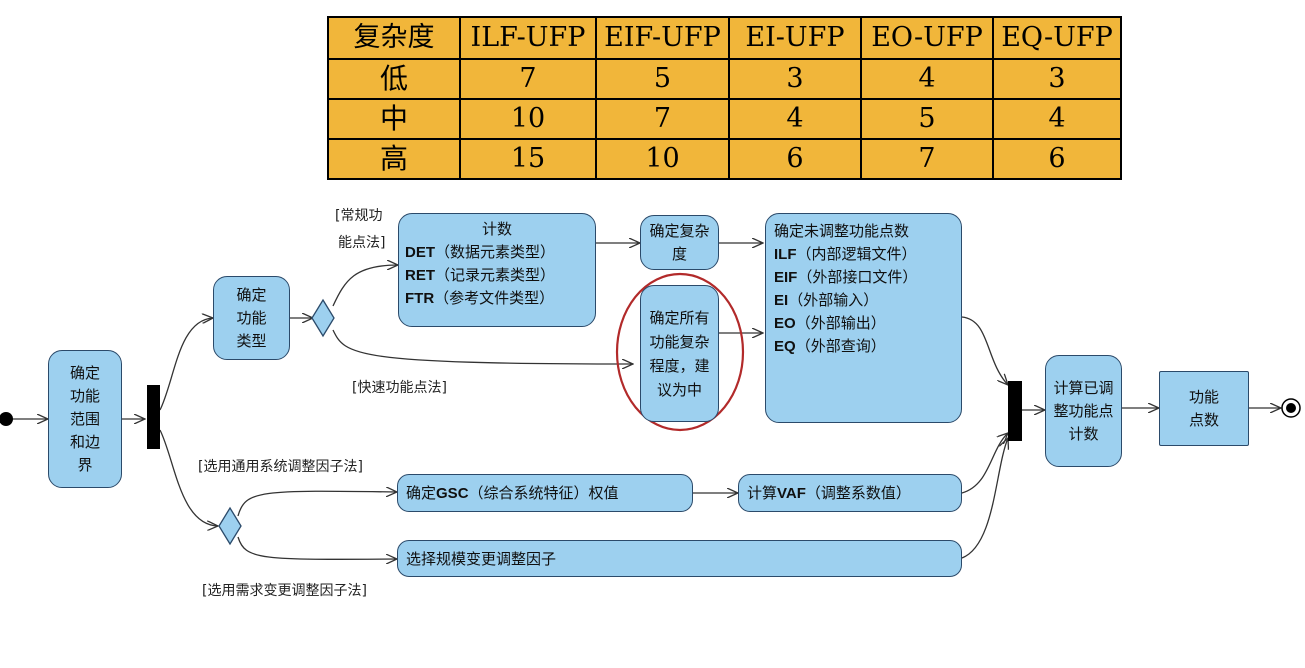 This screenshot has height=668, width=1305. Describe the element at coordinates (840, 346) in the screenshot. I see `ufp-item-desc: （外部查询）` at that location.